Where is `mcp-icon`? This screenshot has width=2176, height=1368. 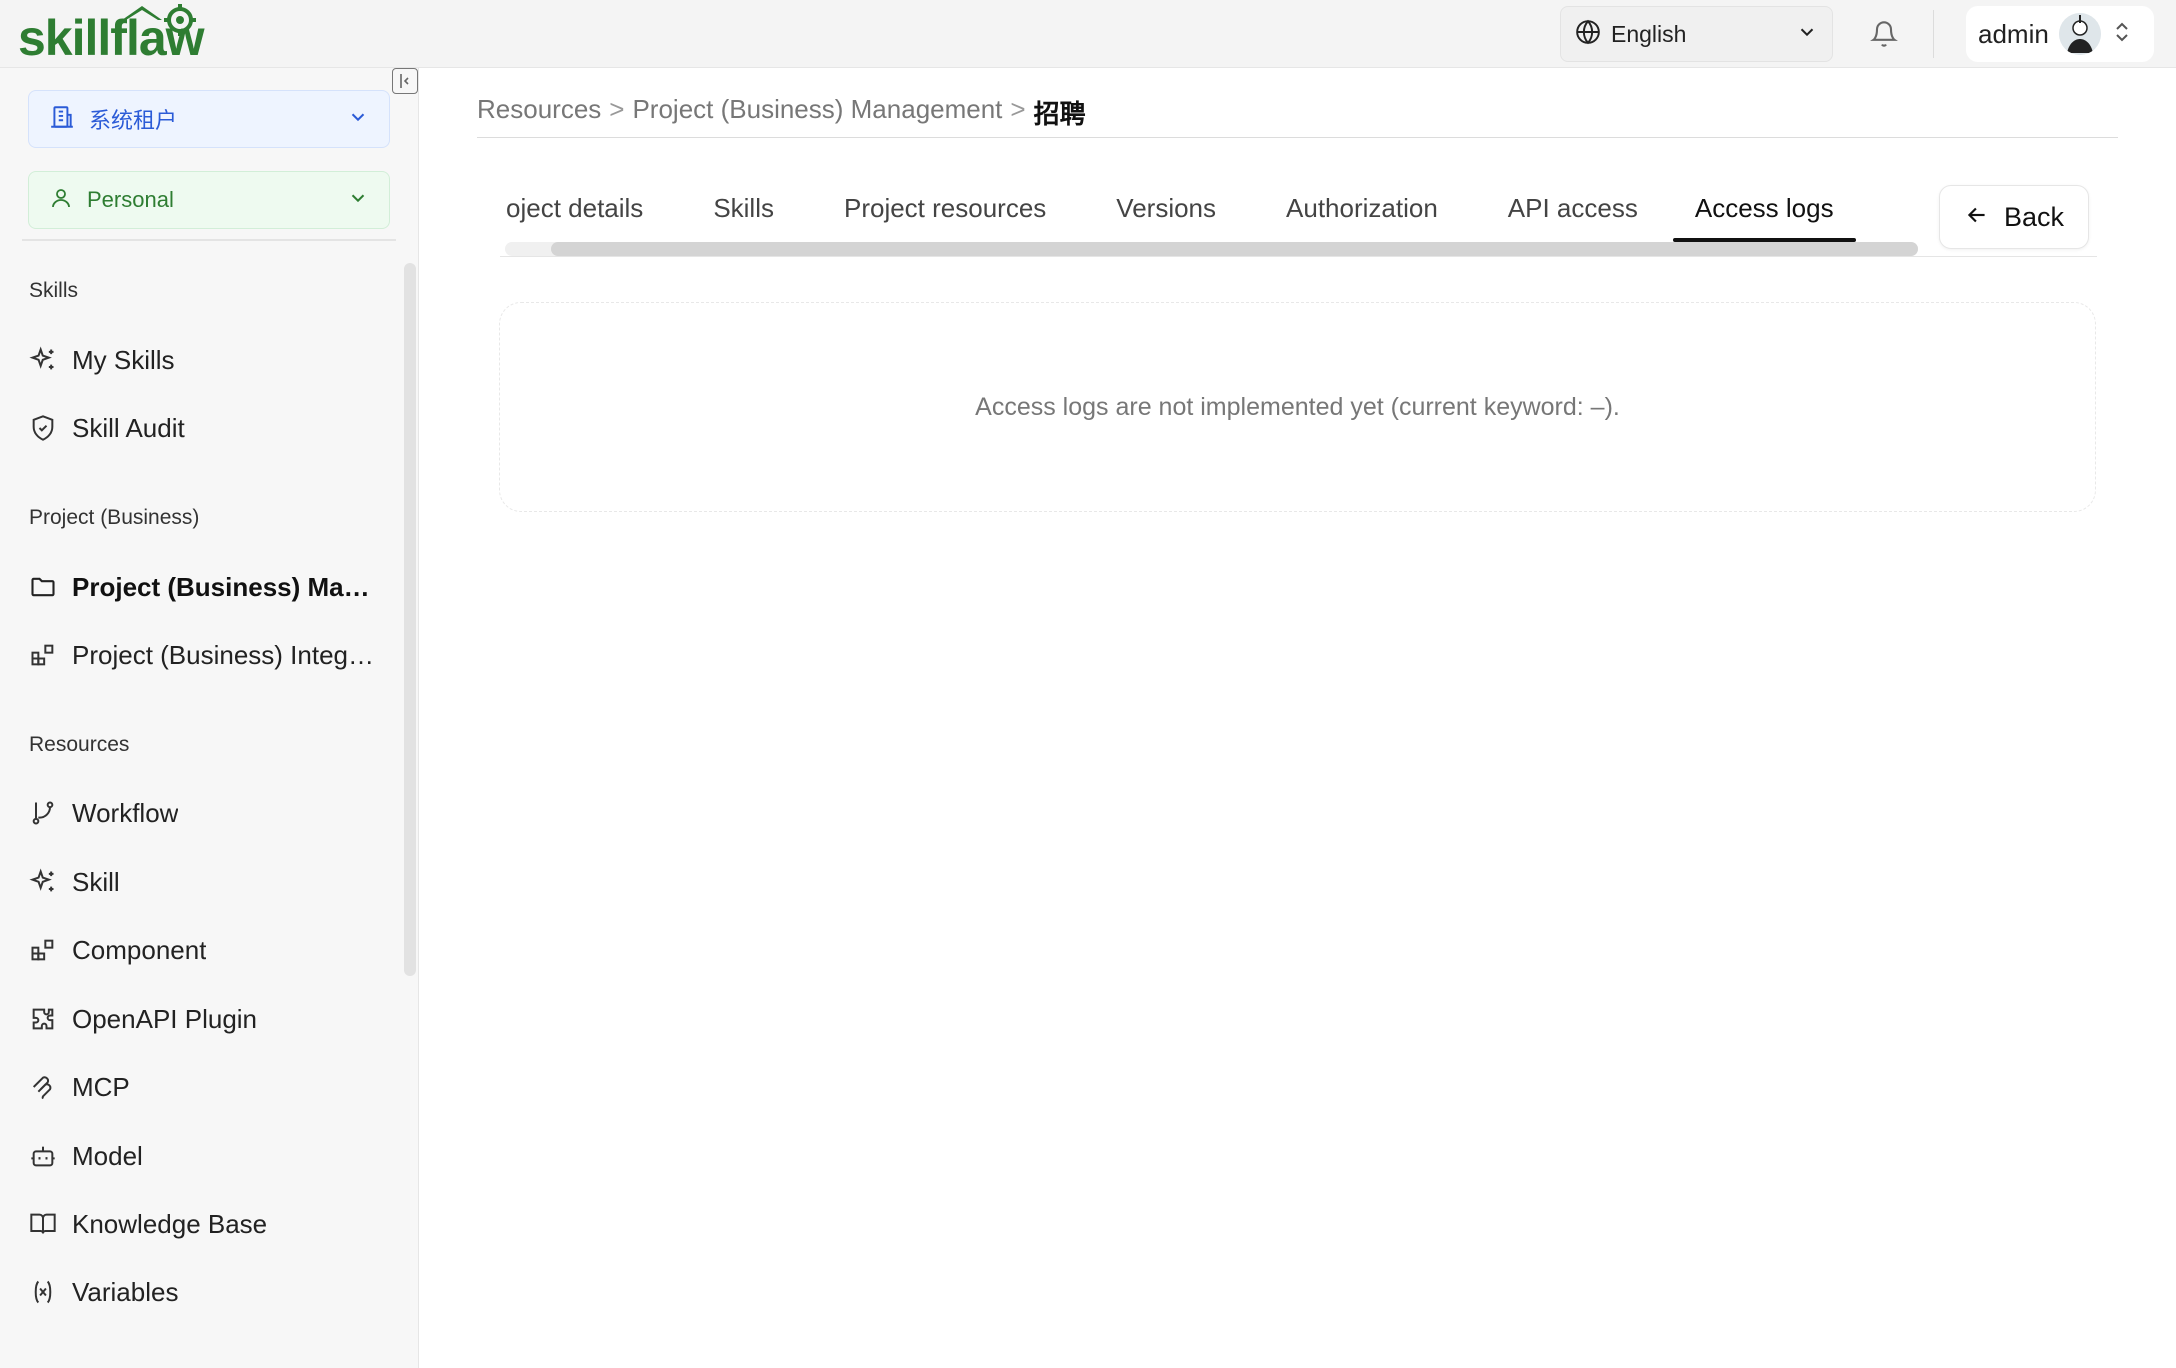 mcp-icon is located at coordinates (43, 1087).